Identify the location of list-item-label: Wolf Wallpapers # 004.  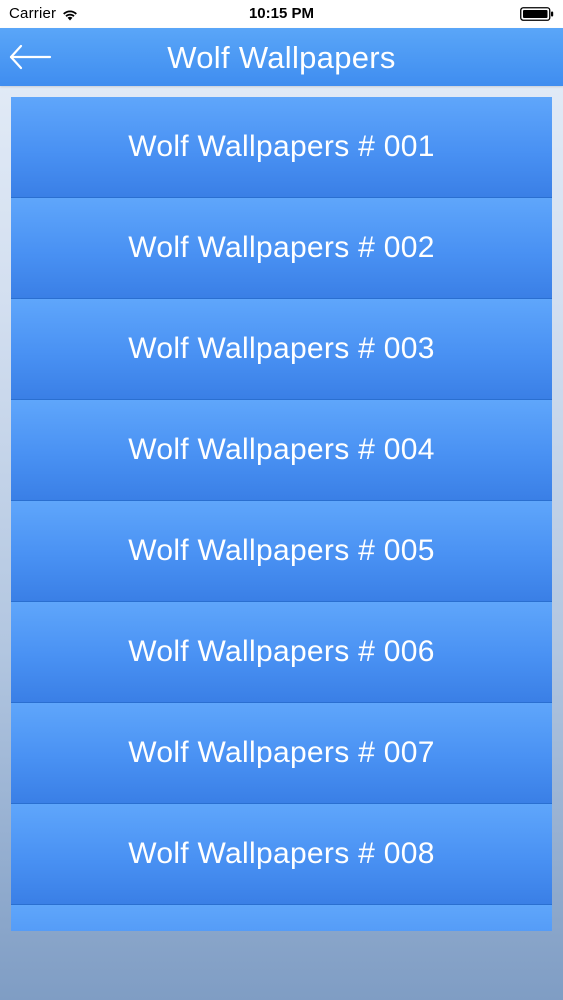
(281, 449).